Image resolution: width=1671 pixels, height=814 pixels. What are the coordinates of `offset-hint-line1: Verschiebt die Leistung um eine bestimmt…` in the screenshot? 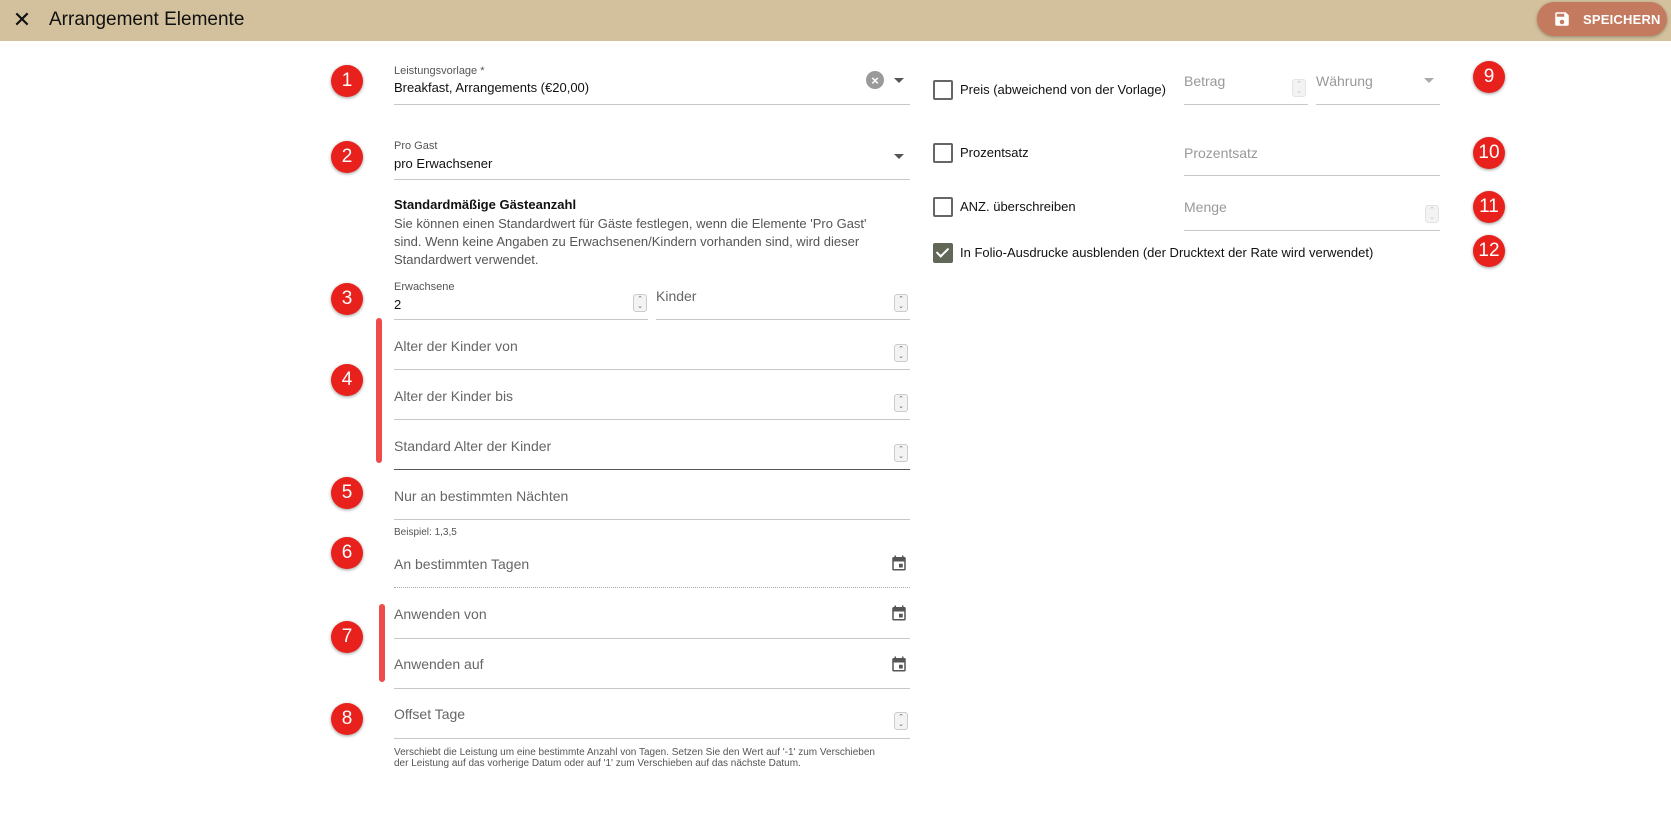 It's located at (634, 752).